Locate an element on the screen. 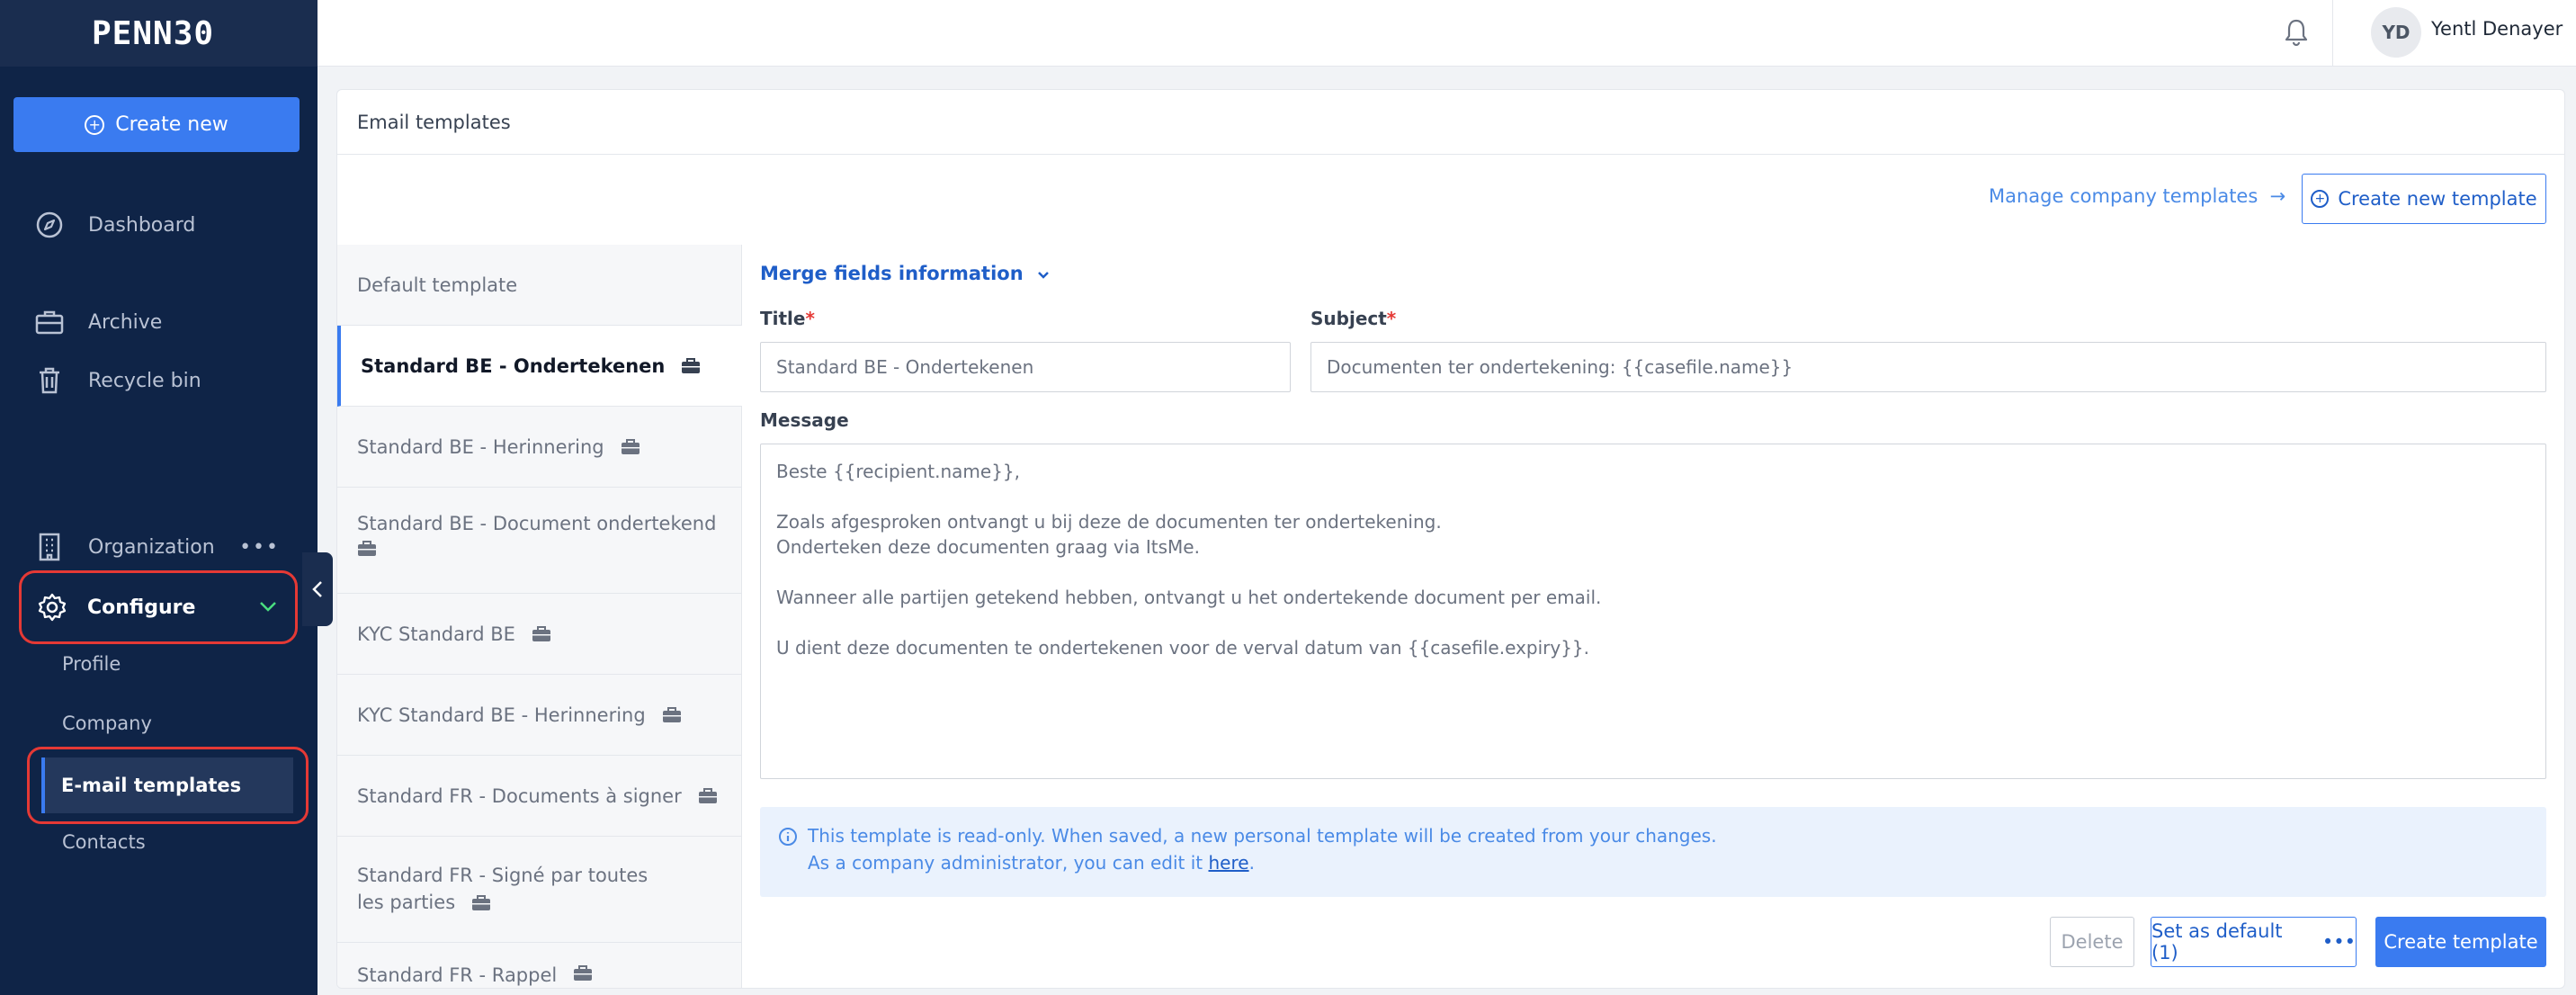 Image resolution: width=2576 pixels, height=995 pixels. template-item-selected: Standard BE - Ondertekenen is located at coordinates (539, 367).